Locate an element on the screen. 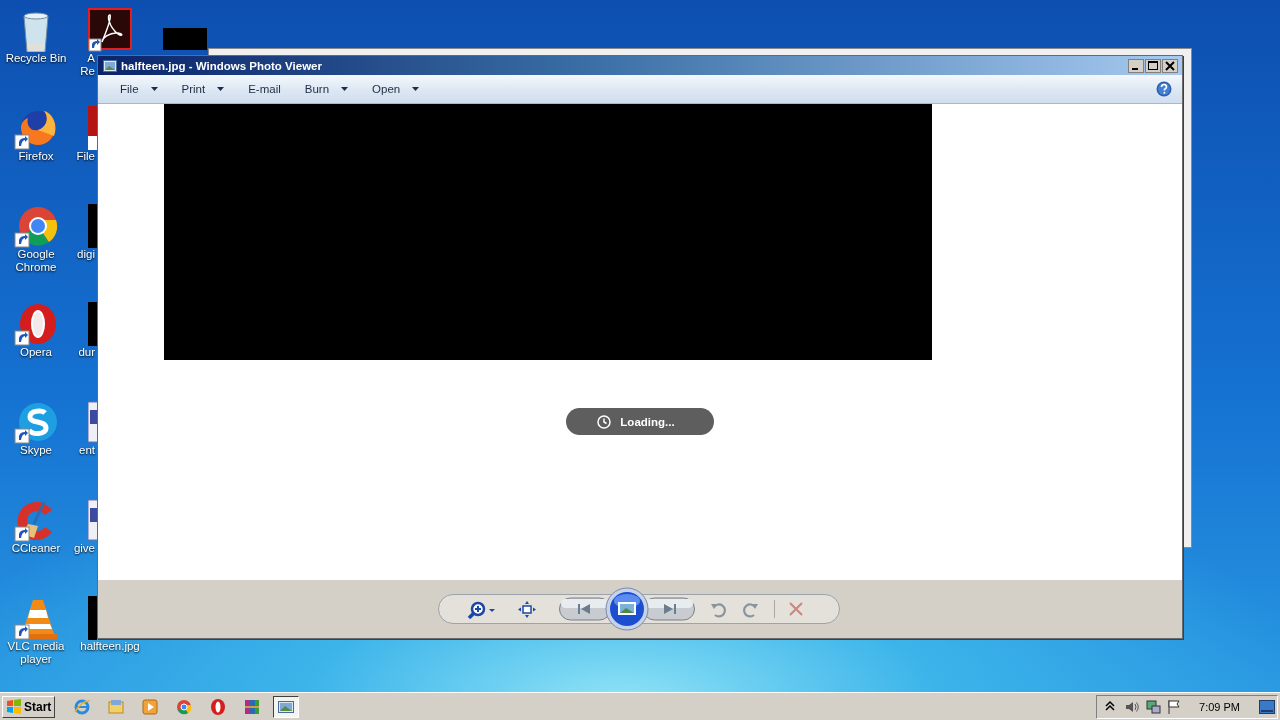  icon-label: ent is located at coordinates (87, 450).